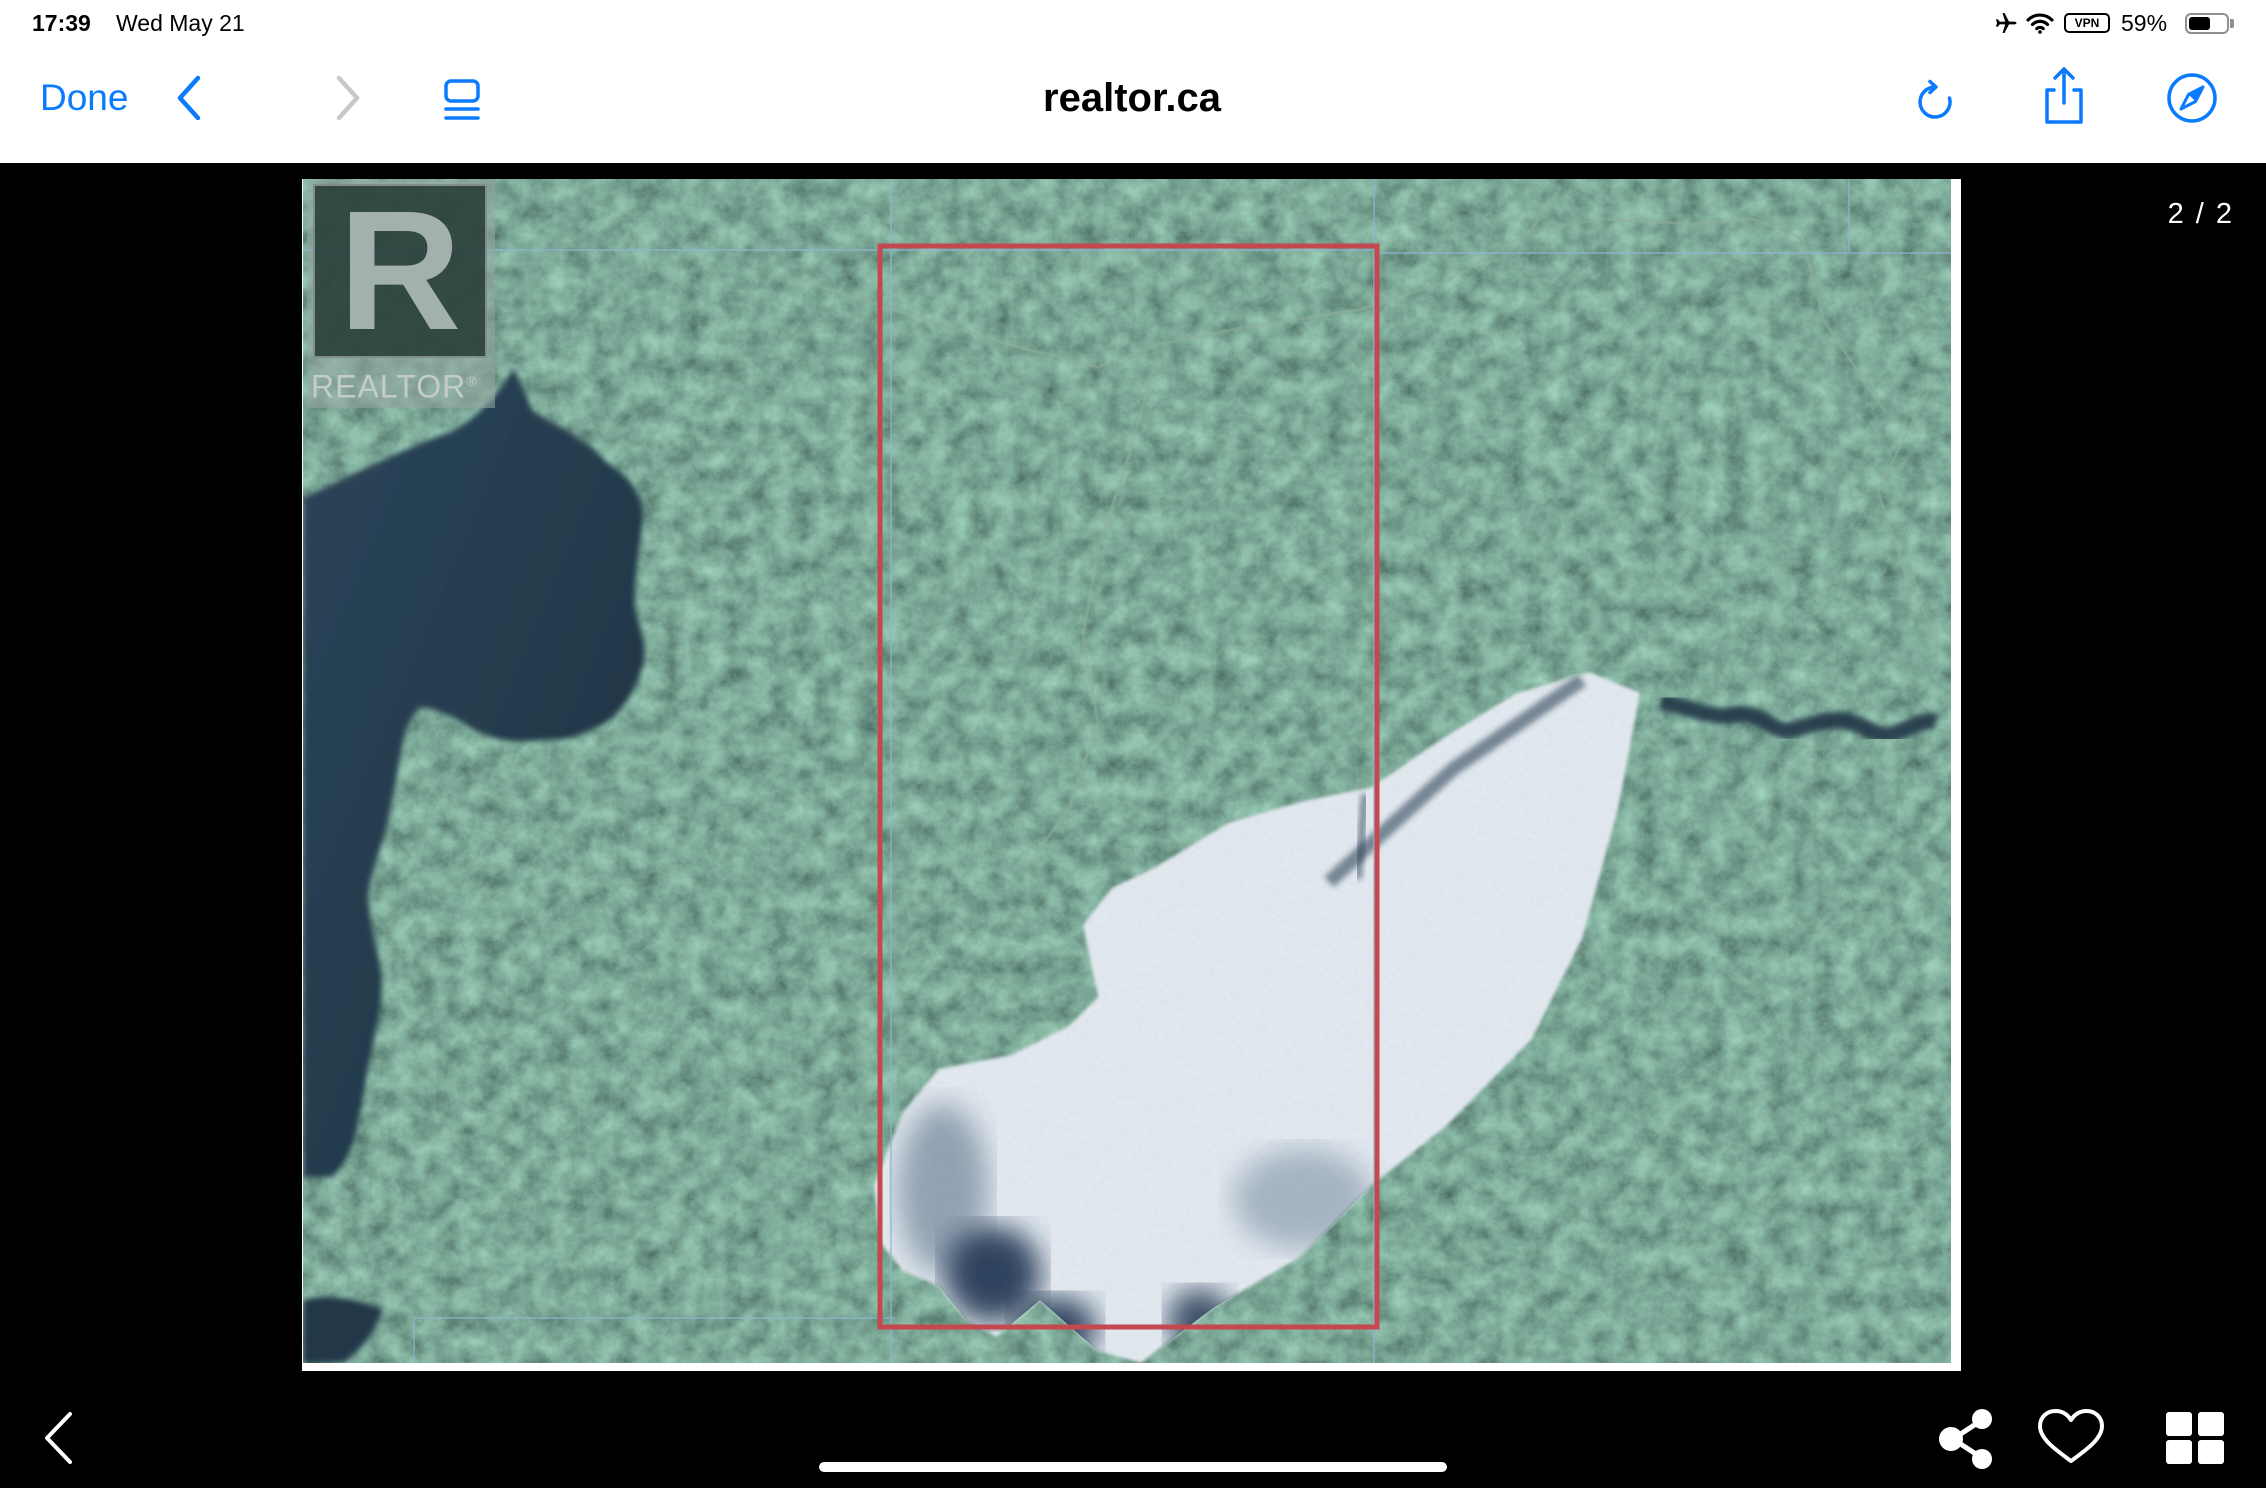 The image size is (2266, 1488). I want to click on favorite-button, so click(2071, 1437).